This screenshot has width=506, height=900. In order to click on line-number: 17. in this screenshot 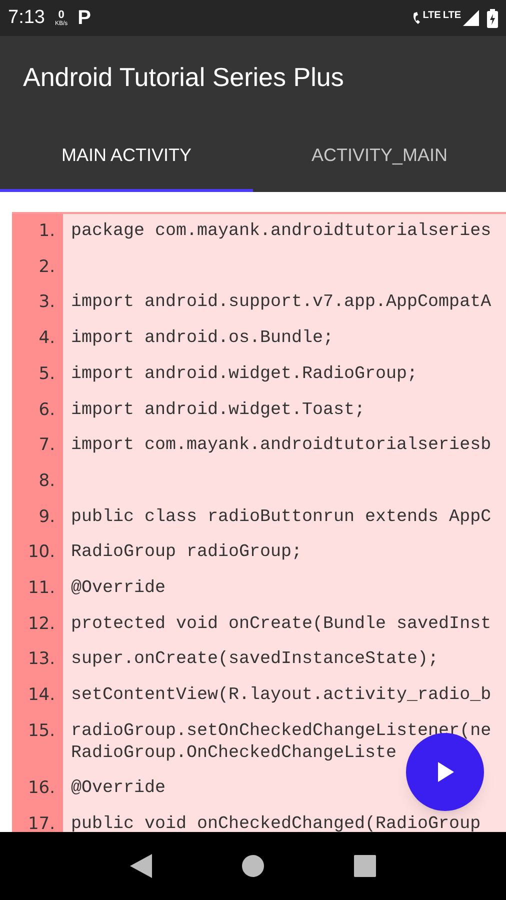, I will do `click(41, 822)`.